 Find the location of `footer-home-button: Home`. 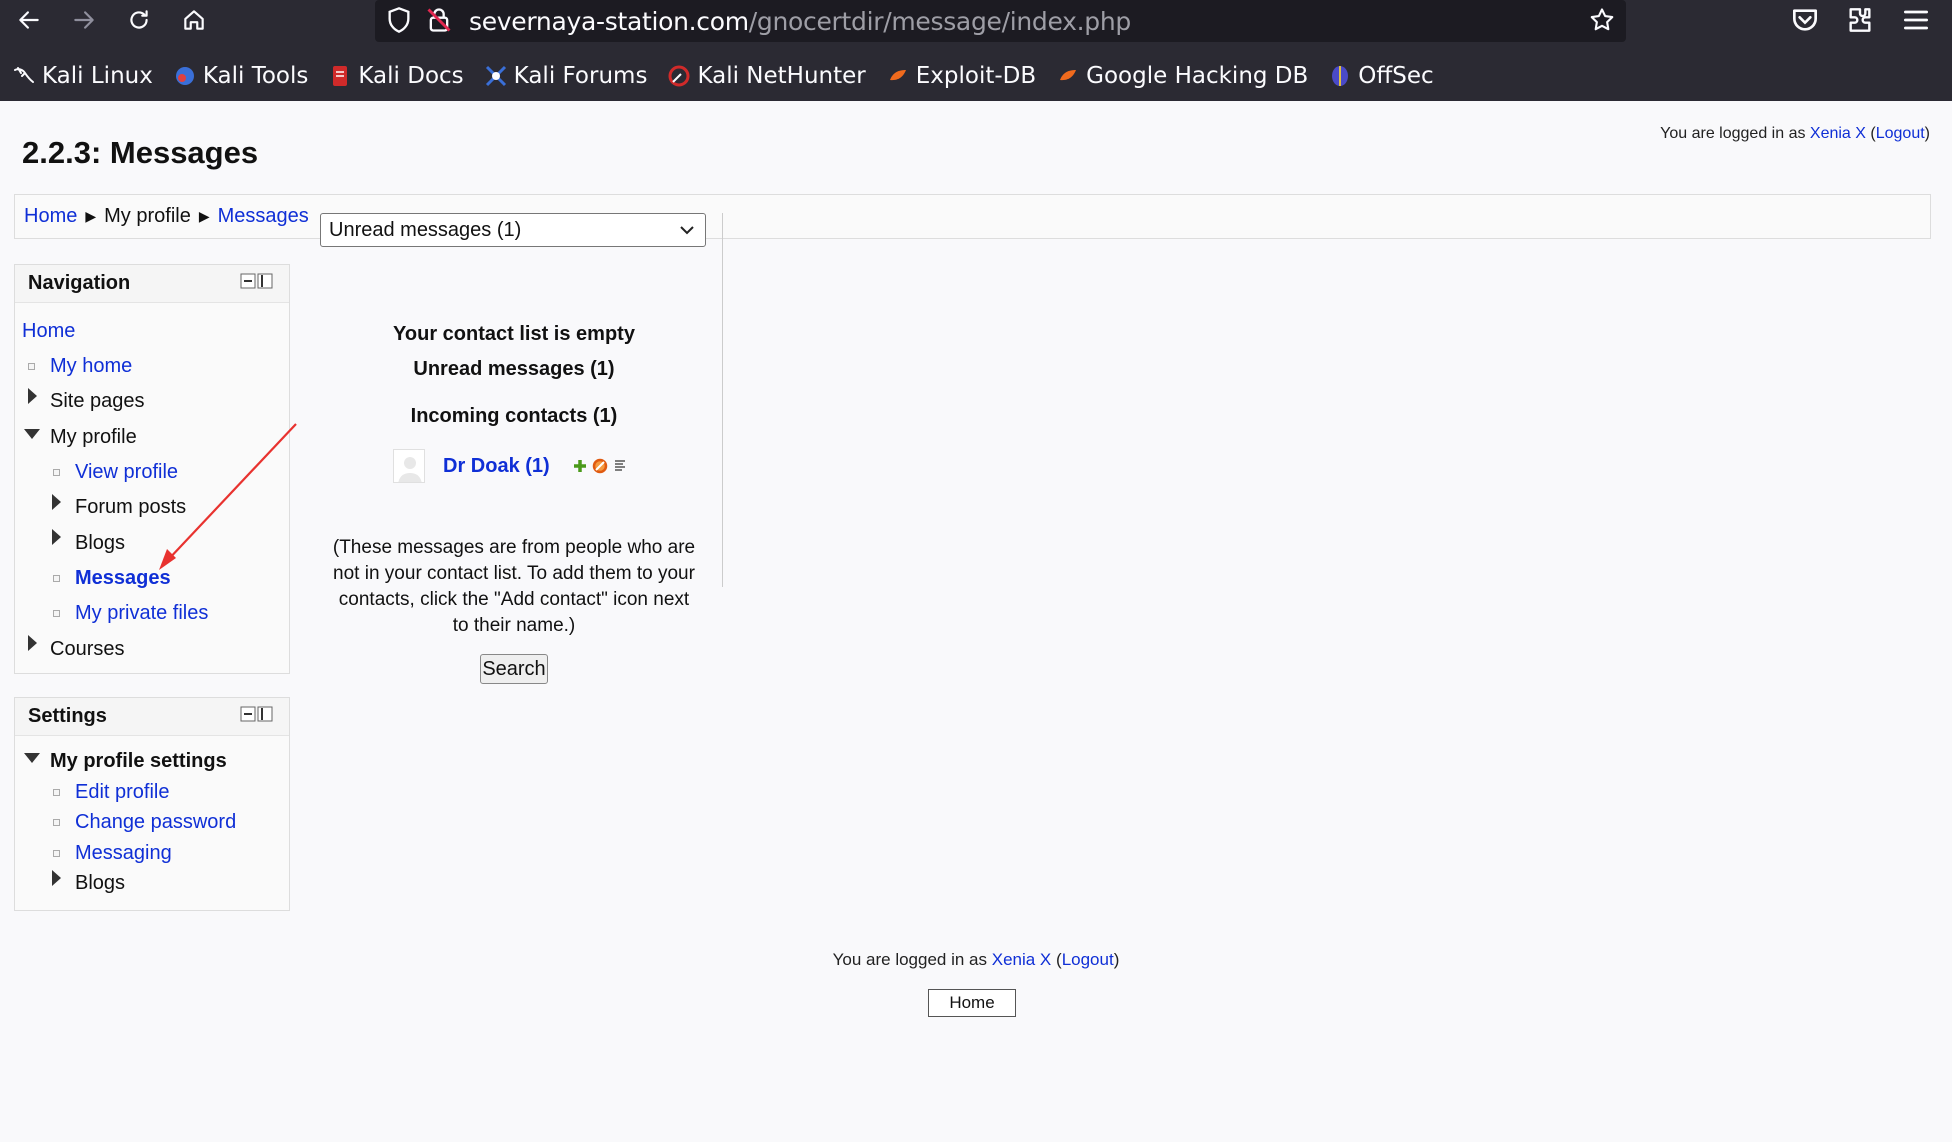

footer-home-button: Home is located at coordinates (972, 1003).